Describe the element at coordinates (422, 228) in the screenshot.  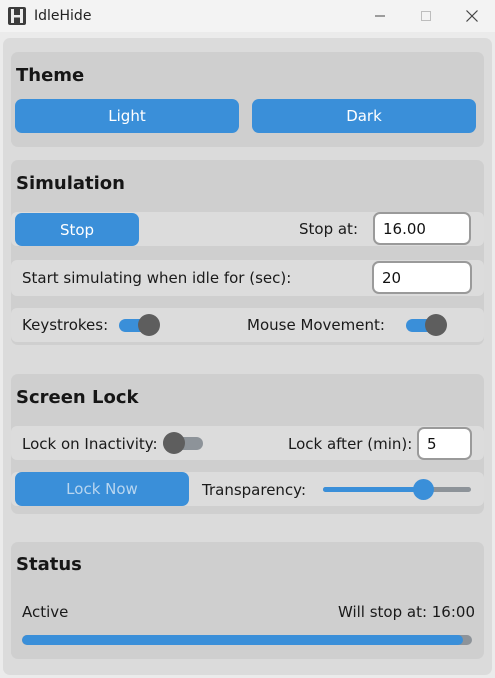
I see `stop-at-input: 16.00` at that location.